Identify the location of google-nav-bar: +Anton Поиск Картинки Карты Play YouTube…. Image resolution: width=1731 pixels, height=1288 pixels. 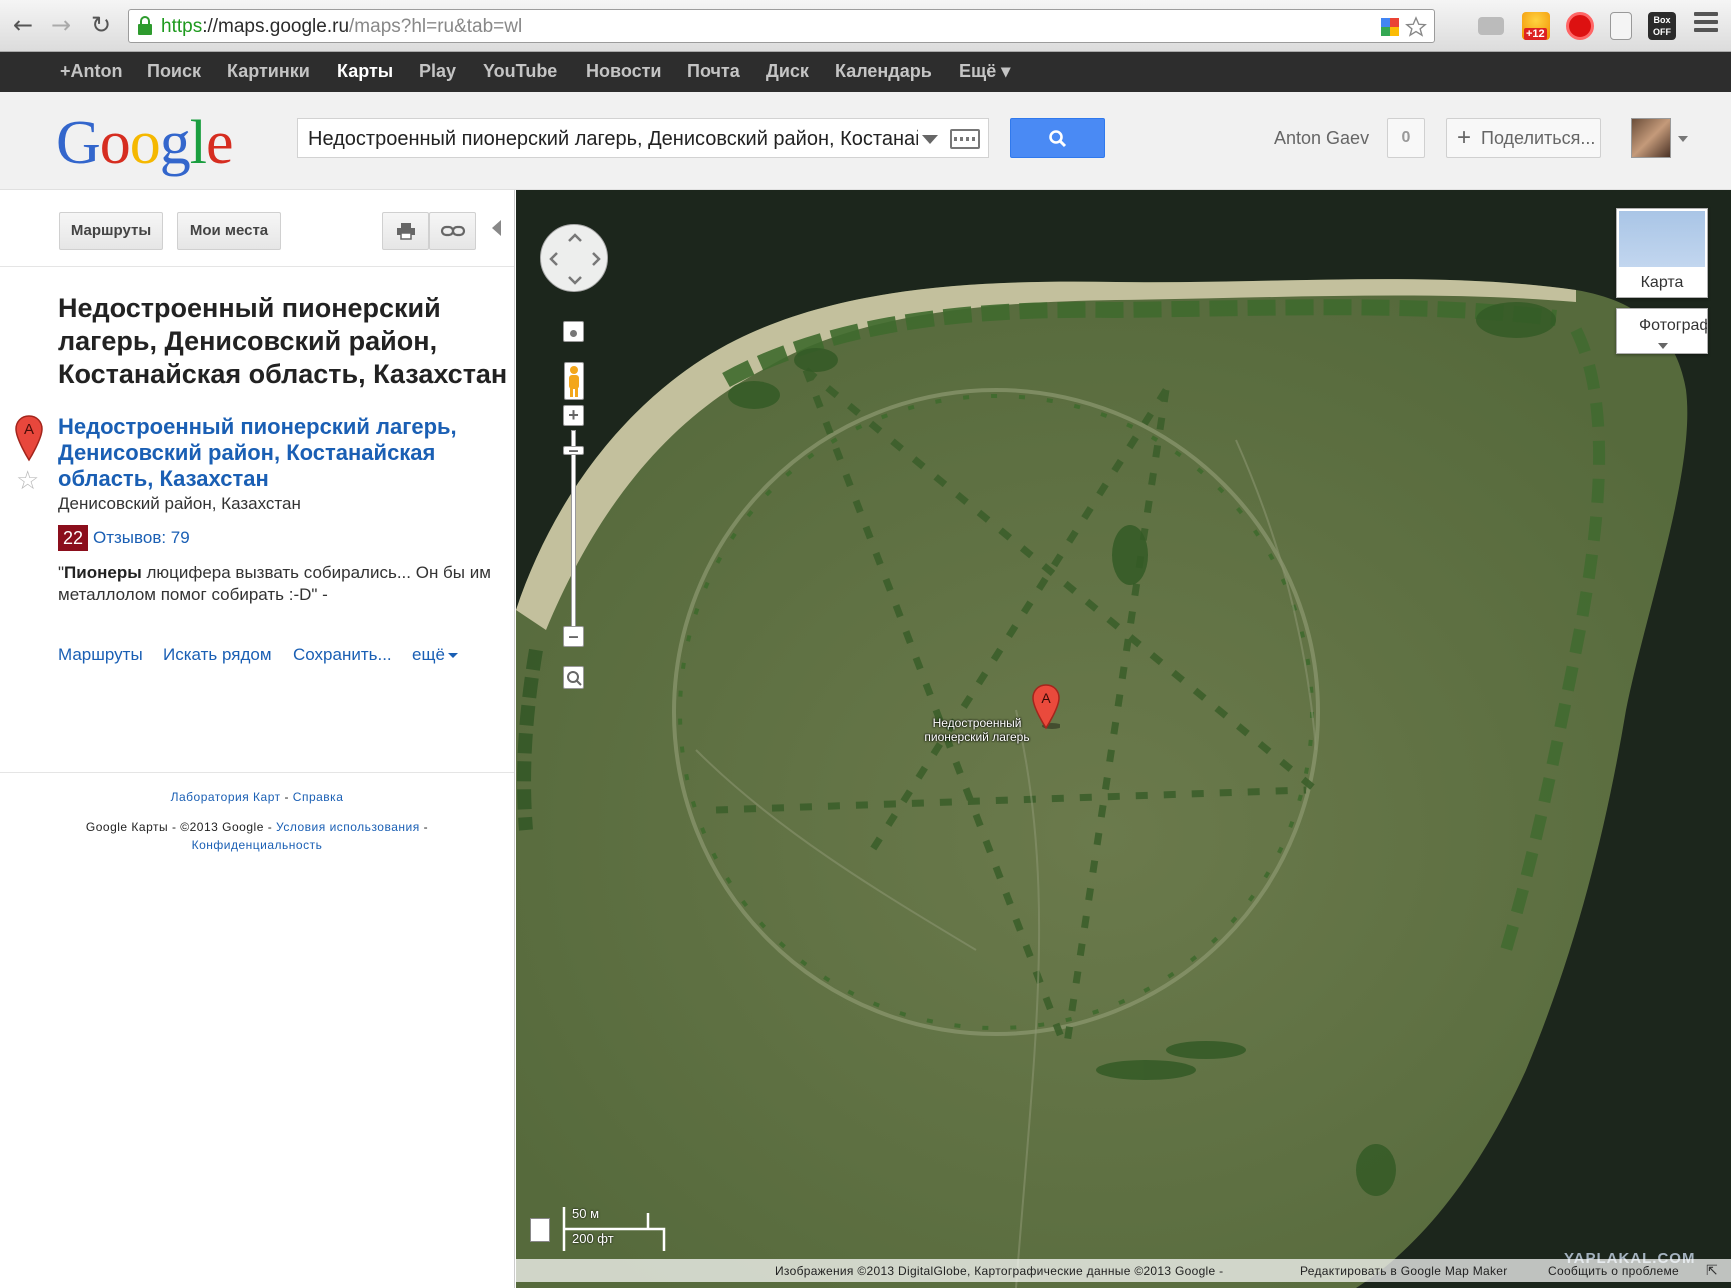
(865, 72).